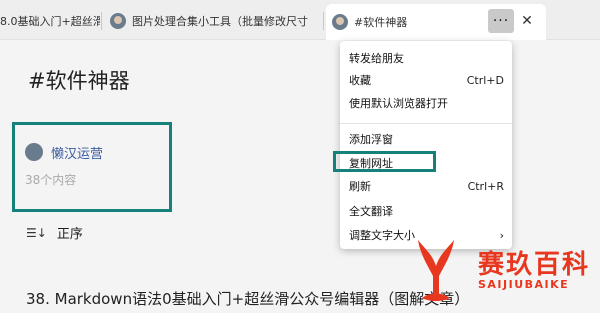 This screenshot has width=600, height=313. I want to click on watermark-text: 赛玖百科, so click(534, 265).